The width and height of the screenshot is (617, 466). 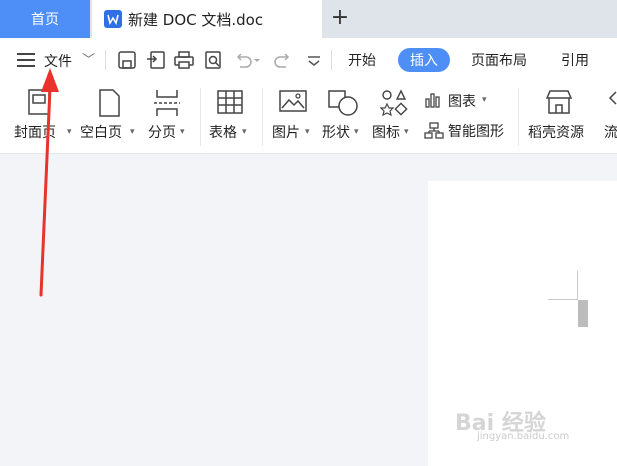 What do you see at coordinates (26, 60) in the screenshot?
I see `hamburger-menu-icon` at bounding box center [26, 60].